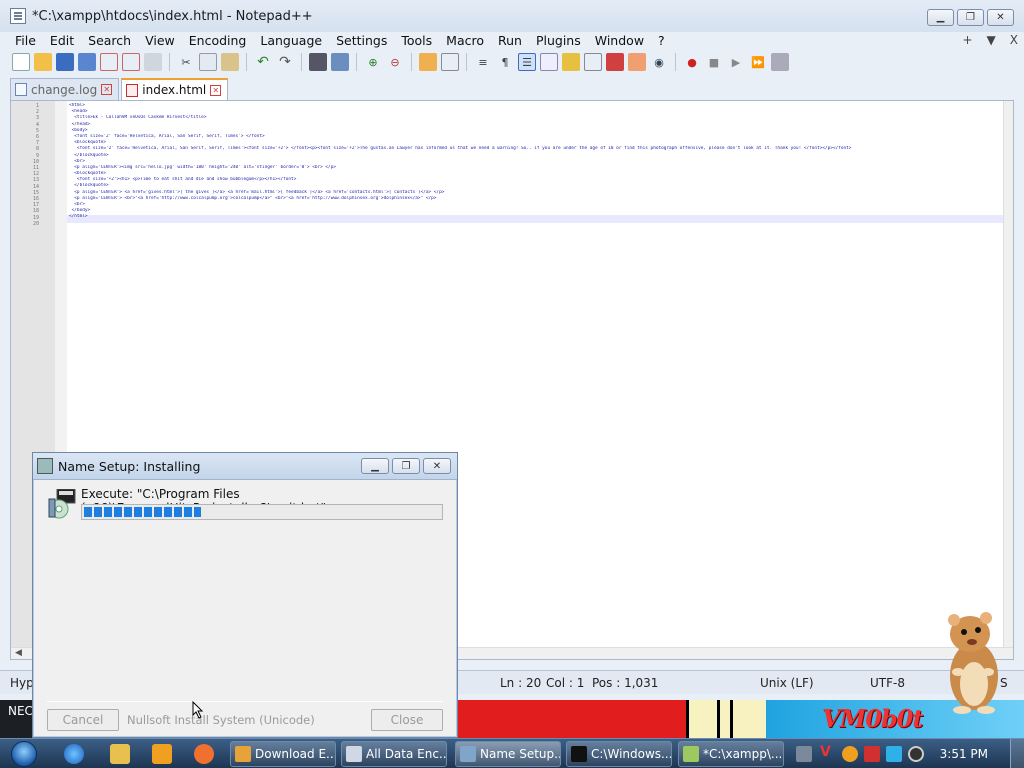 The height and width of the screenshot is (768, 1024). What do you see at coordinates (395, 62) in the screenshot?
I see `zoom-out-icon: ⊖` at bounding box center [395, 62].